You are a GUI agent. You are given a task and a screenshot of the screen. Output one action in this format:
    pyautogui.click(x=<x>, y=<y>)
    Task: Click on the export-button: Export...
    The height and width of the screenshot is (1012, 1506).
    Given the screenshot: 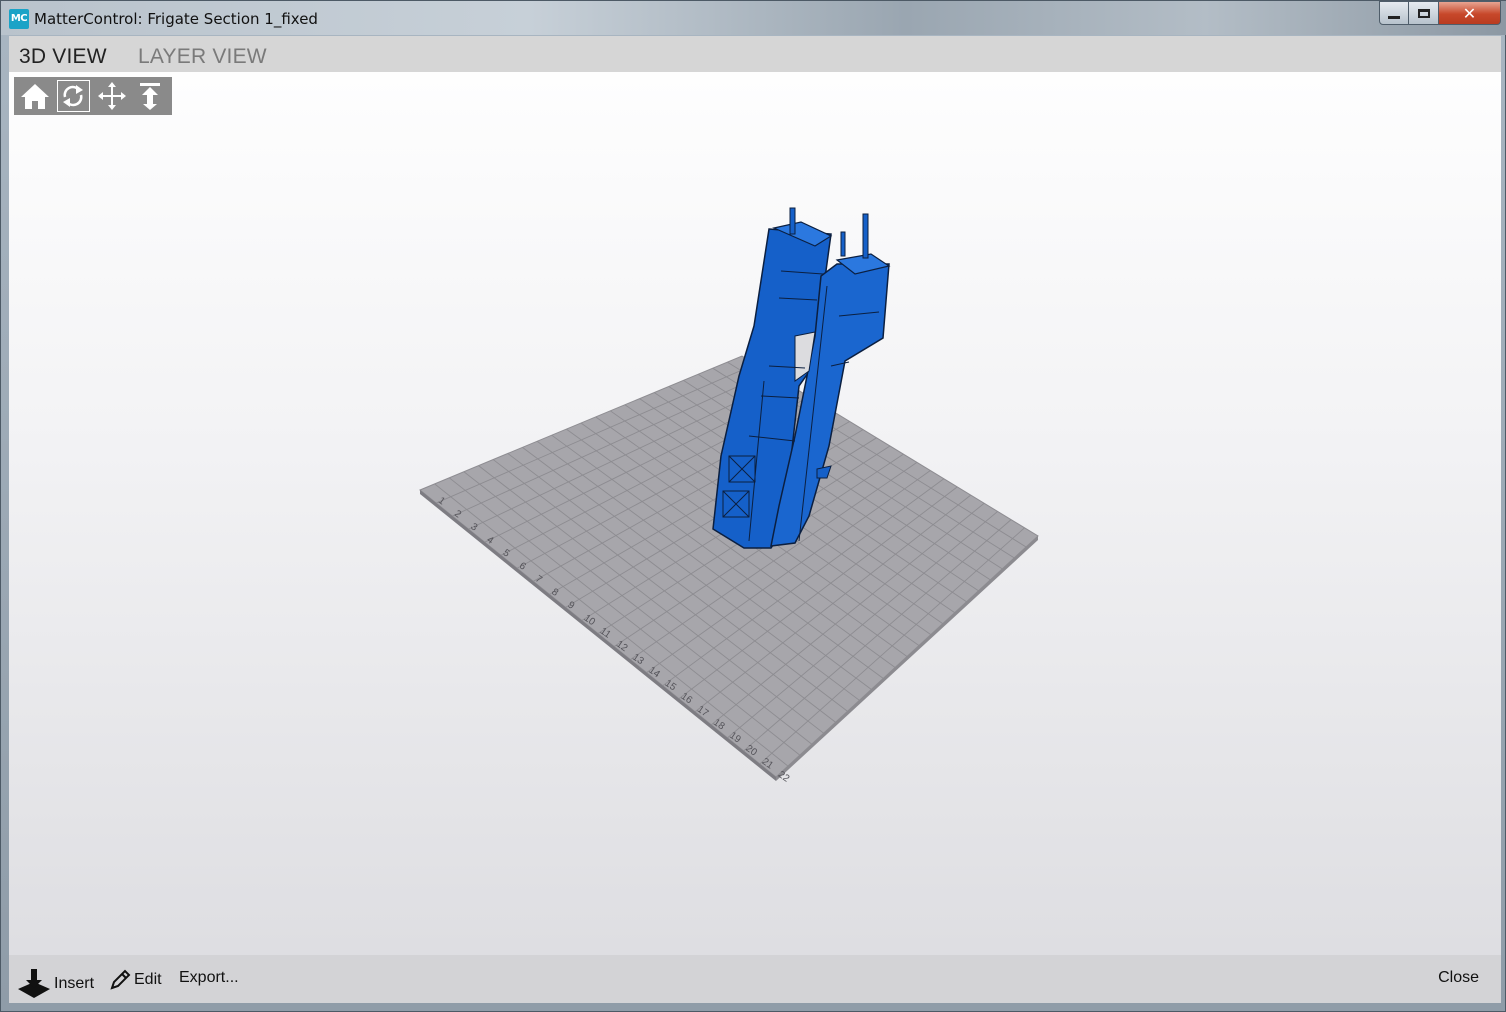 What is the action you would take?
    pyautogui.click(x=209, y=978)
    